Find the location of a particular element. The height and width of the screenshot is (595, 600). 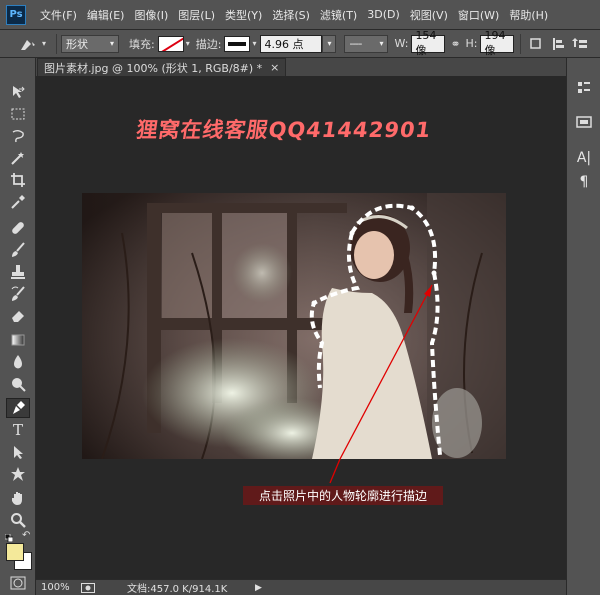

annotation-arrow-icon is located at coordinates (335, 471).